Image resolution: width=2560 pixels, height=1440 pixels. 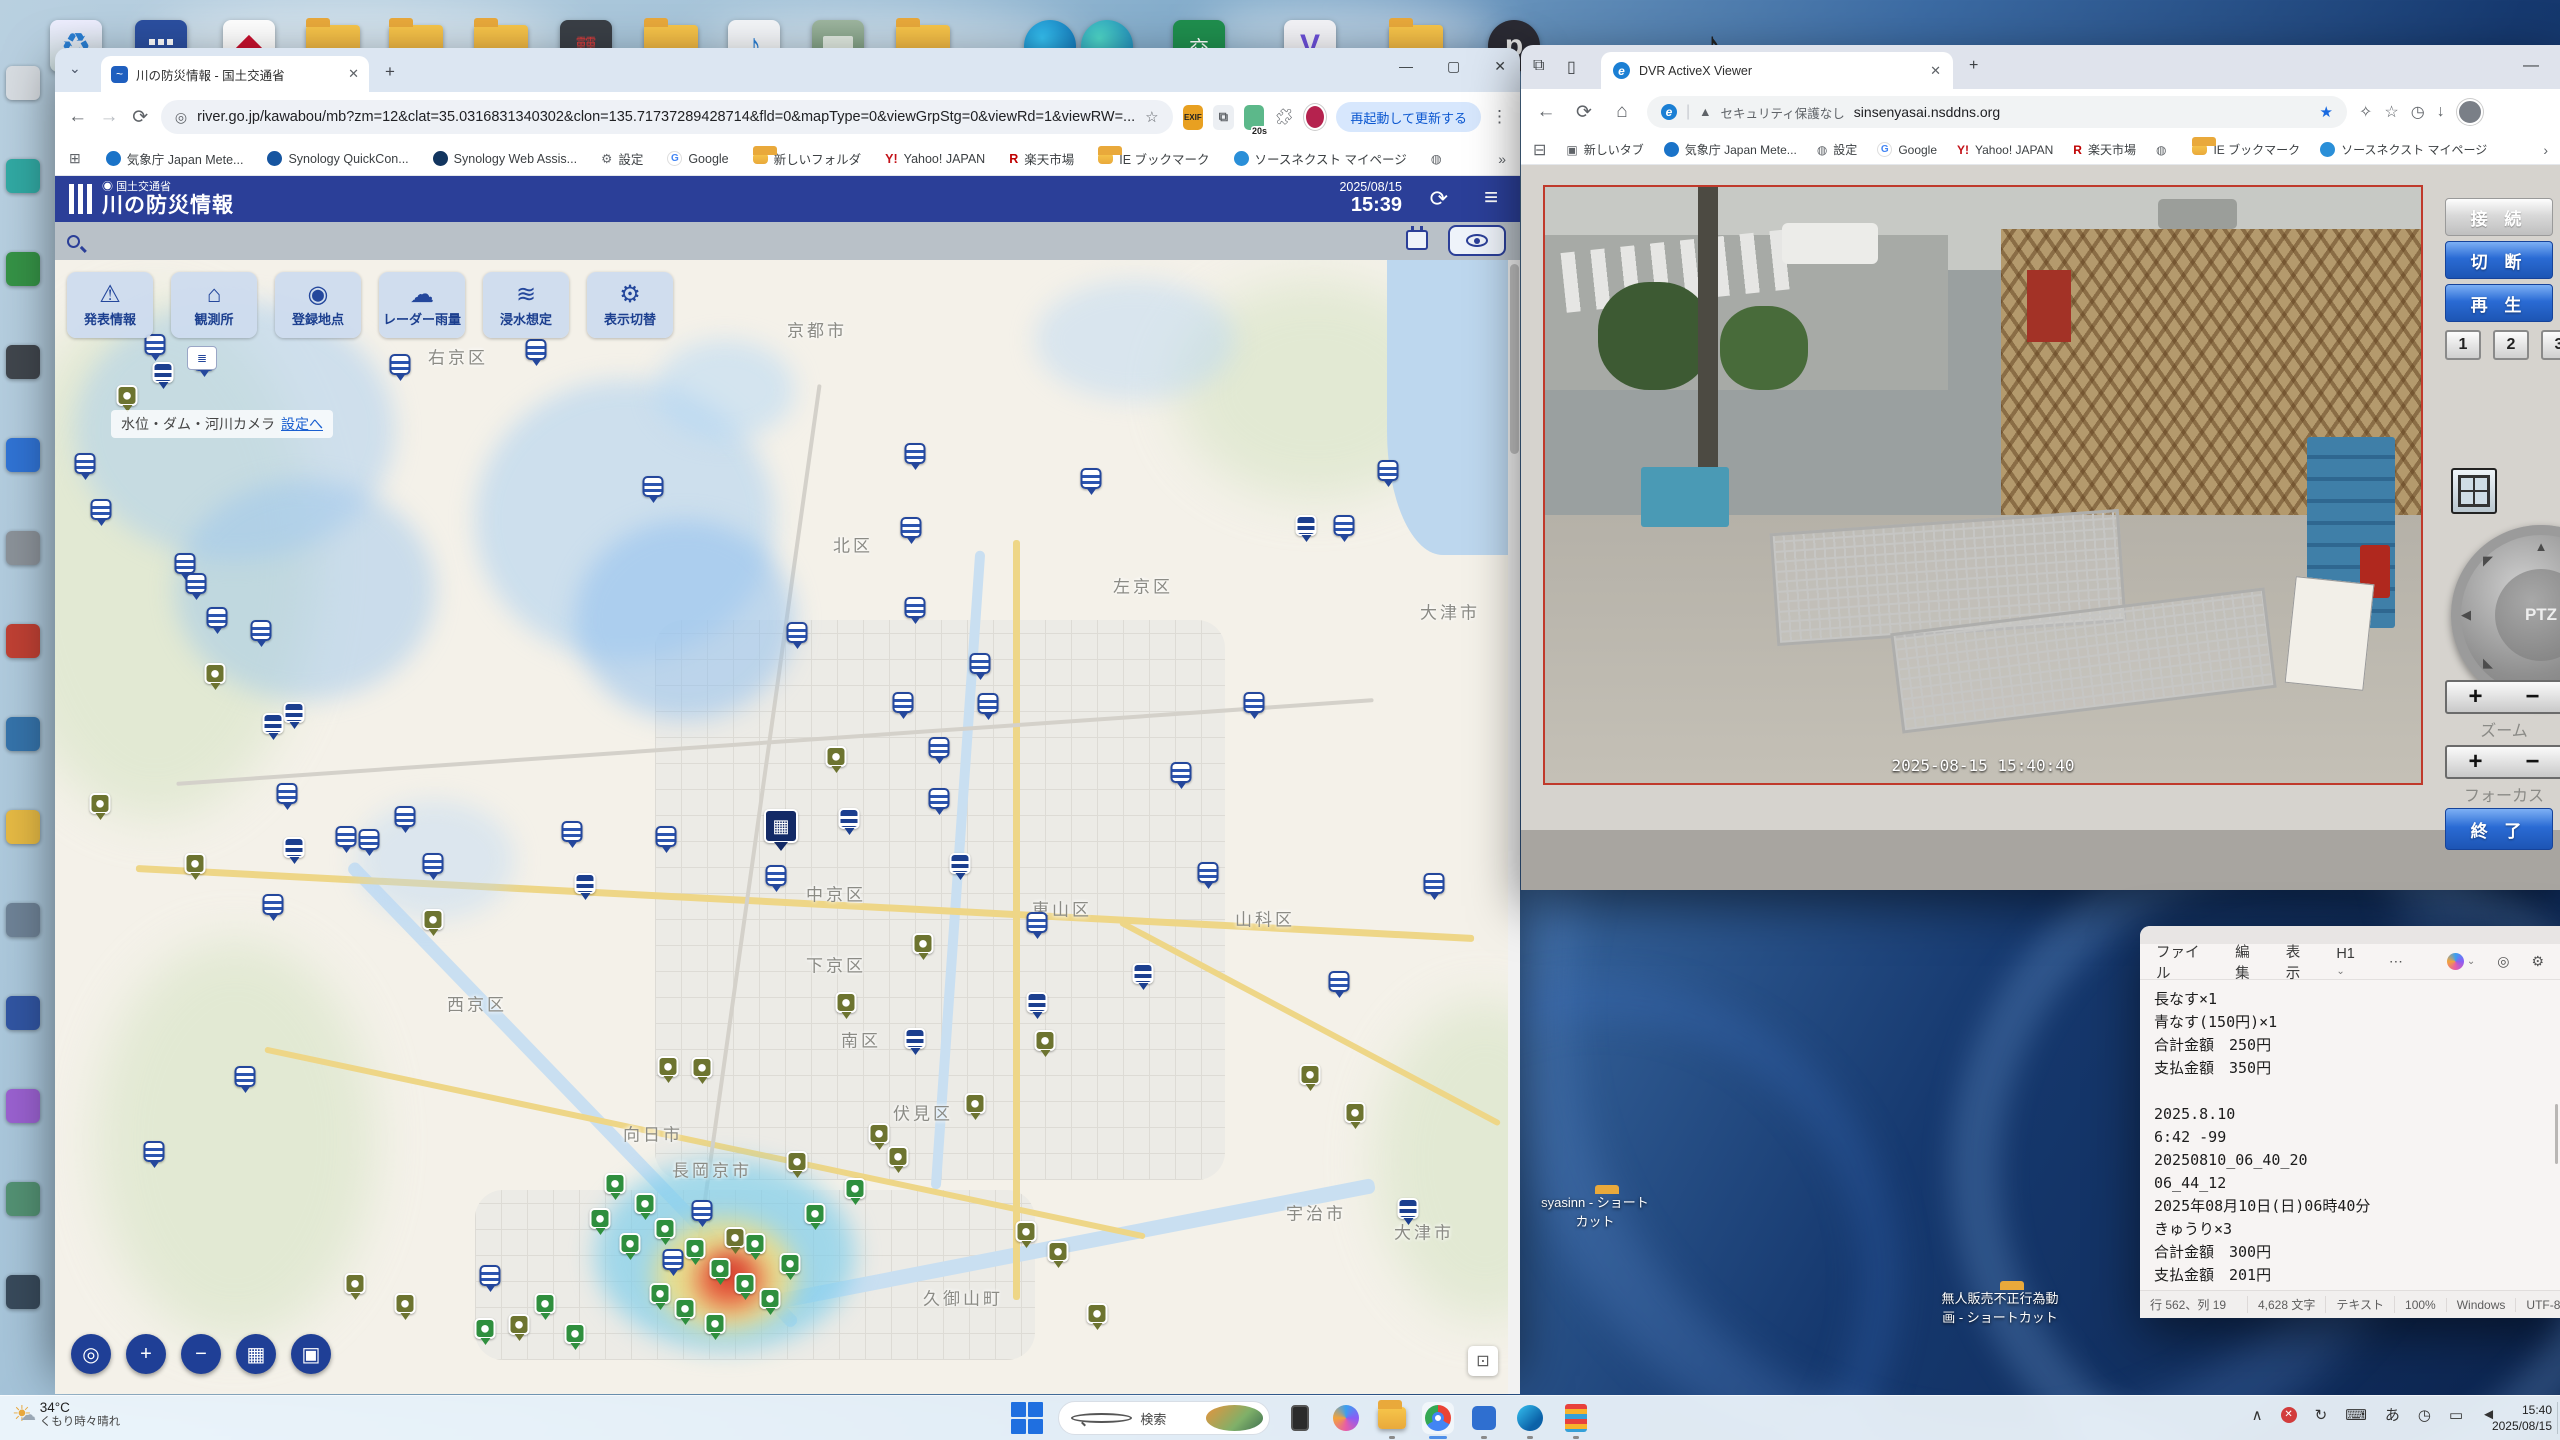 What do you see at coordinates (256, 1354) in the screenshot?
I see `map-control-3: ▦` at bounding box center [256, 1354].